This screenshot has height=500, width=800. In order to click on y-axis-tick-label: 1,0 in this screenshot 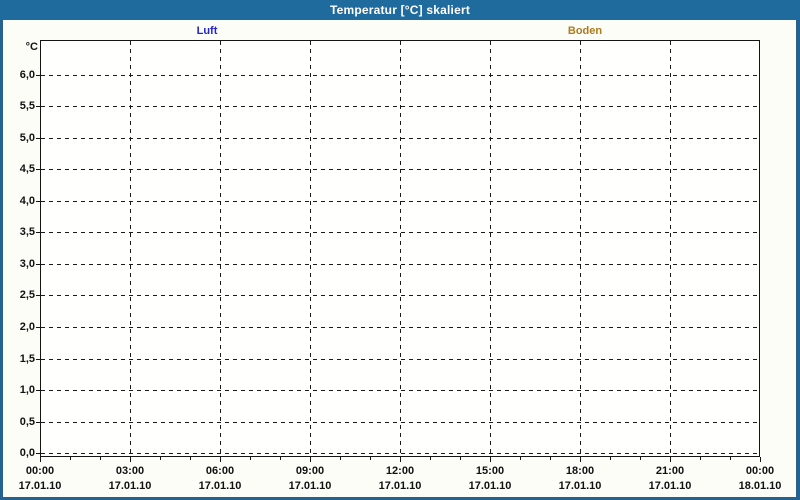, I will do `click(27, 390)`.